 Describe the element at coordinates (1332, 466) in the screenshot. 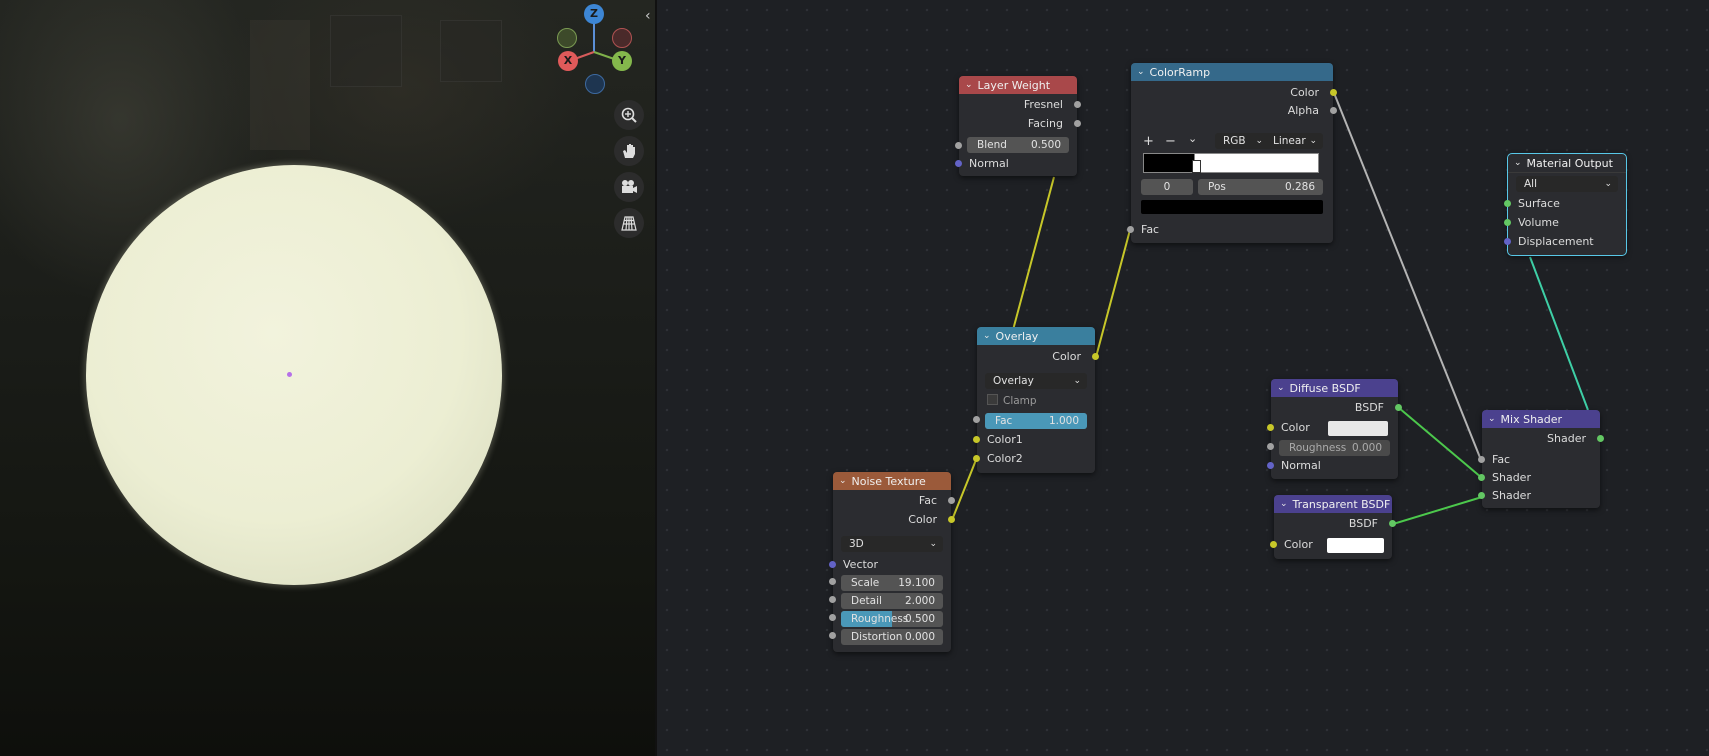

I see `input-normal: Normal` at that location.